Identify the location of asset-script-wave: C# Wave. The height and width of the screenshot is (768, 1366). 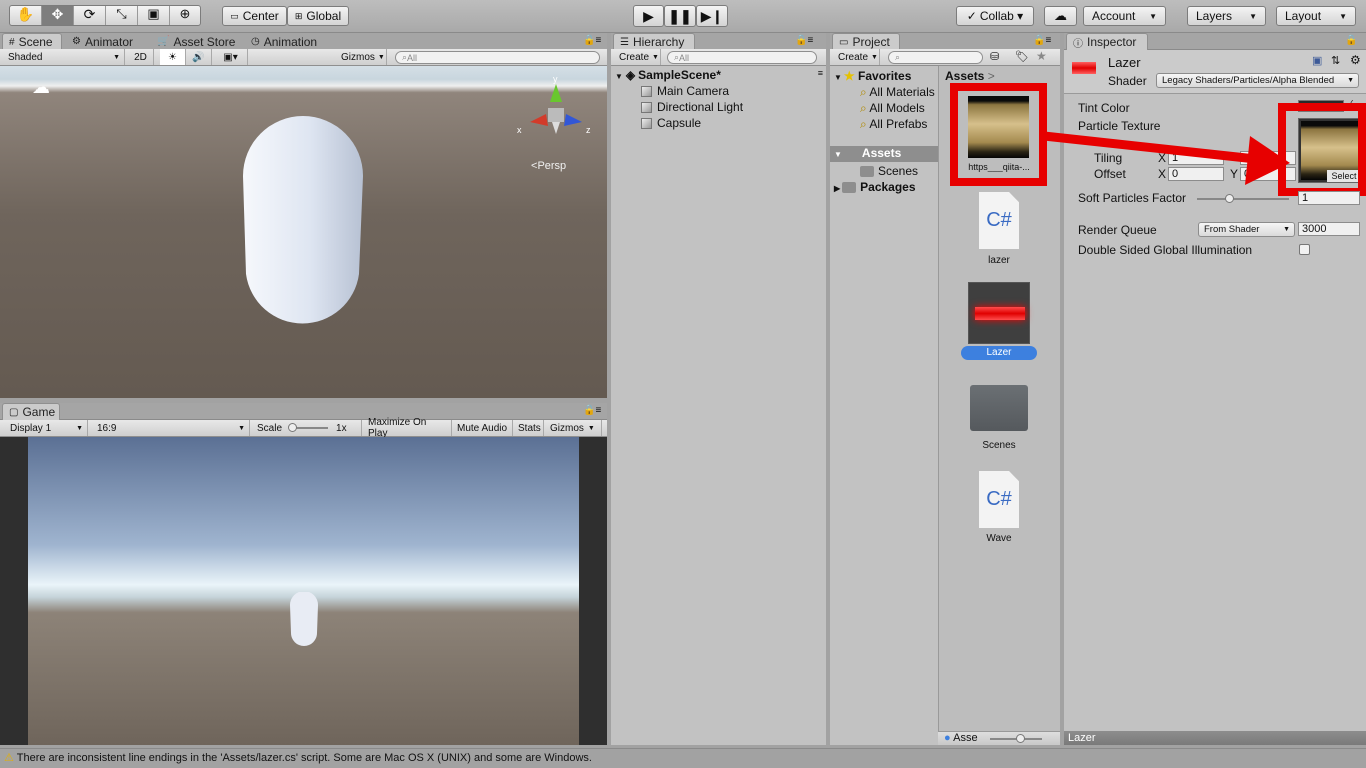
(999, 508).